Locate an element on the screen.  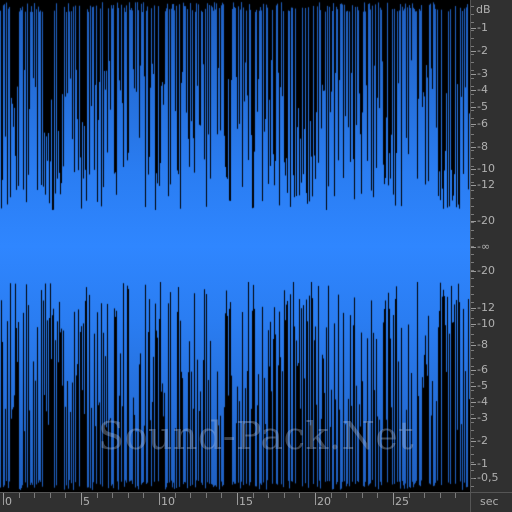
db-unit-label: dB is located at coordinates (483, 9).